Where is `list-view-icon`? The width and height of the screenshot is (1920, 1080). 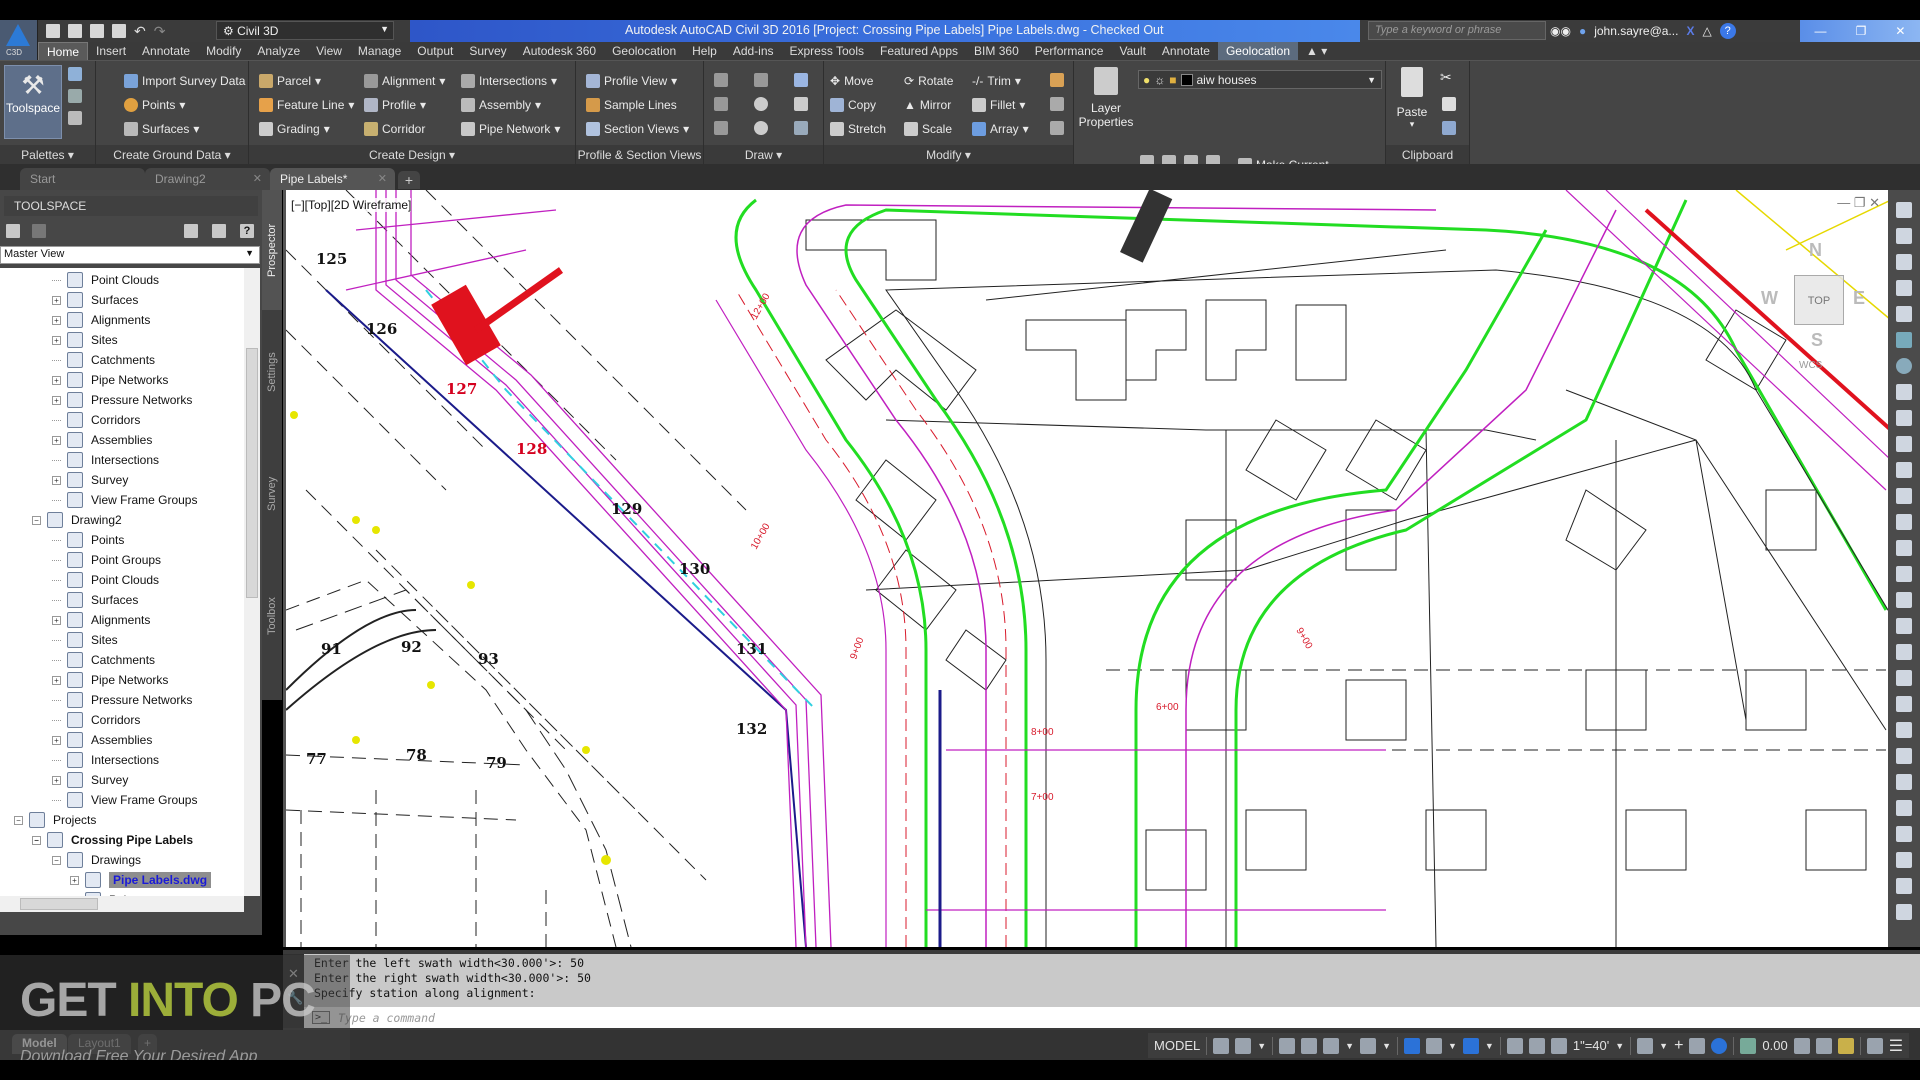 list-view-icon is located at coordinates (219, 231).